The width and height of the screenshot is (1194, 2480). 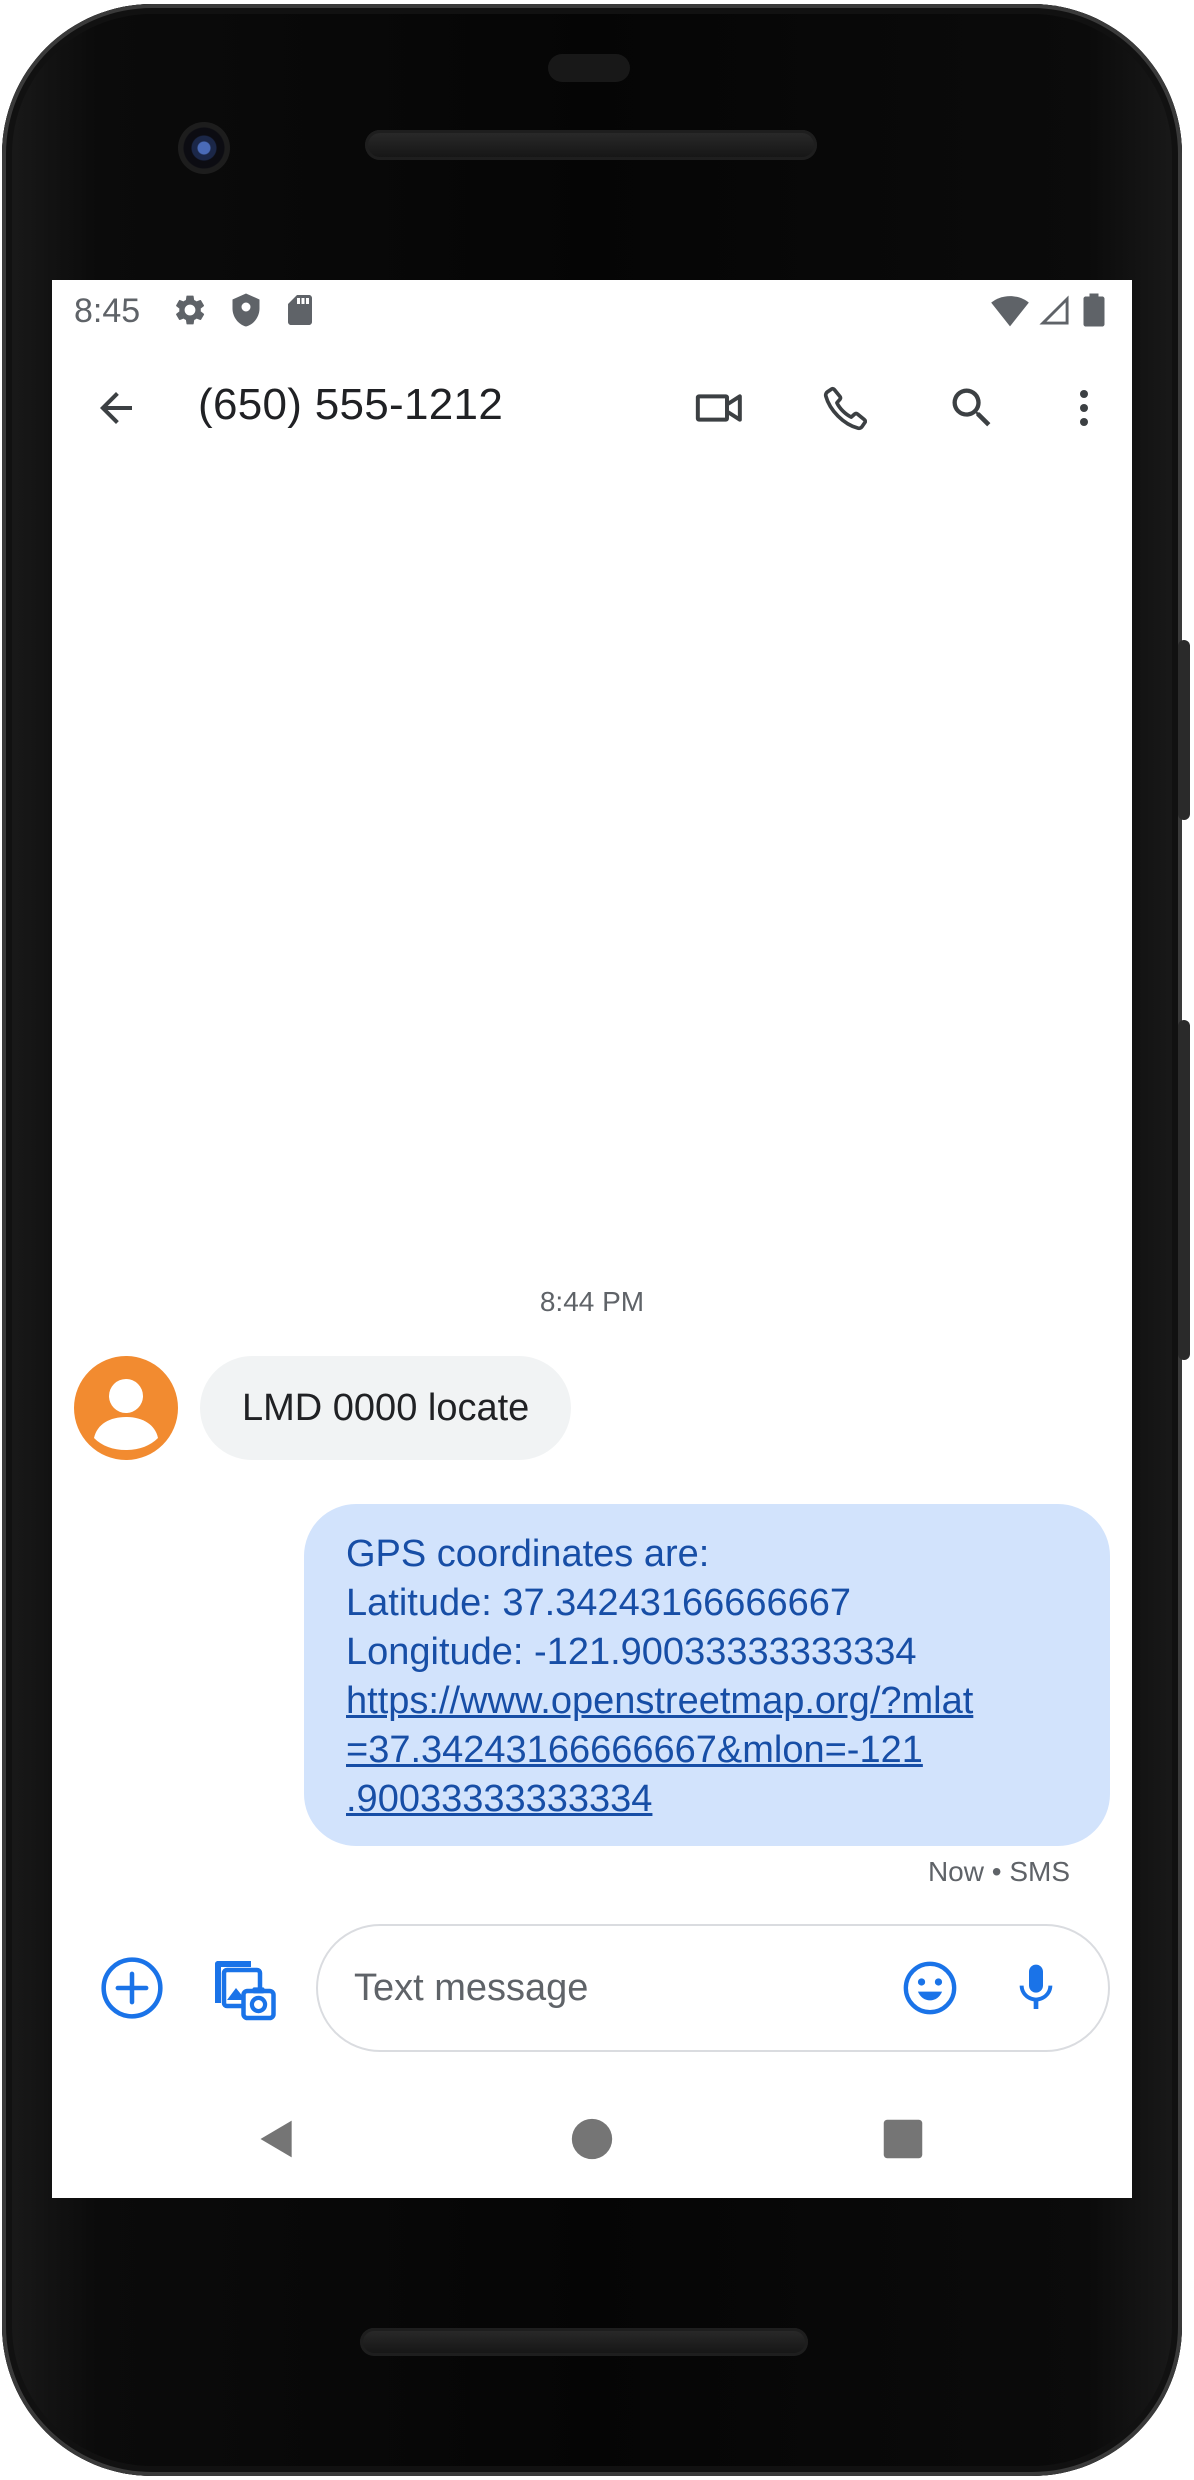 I want to click on sd-card-icon, so click(x=300, y=310).